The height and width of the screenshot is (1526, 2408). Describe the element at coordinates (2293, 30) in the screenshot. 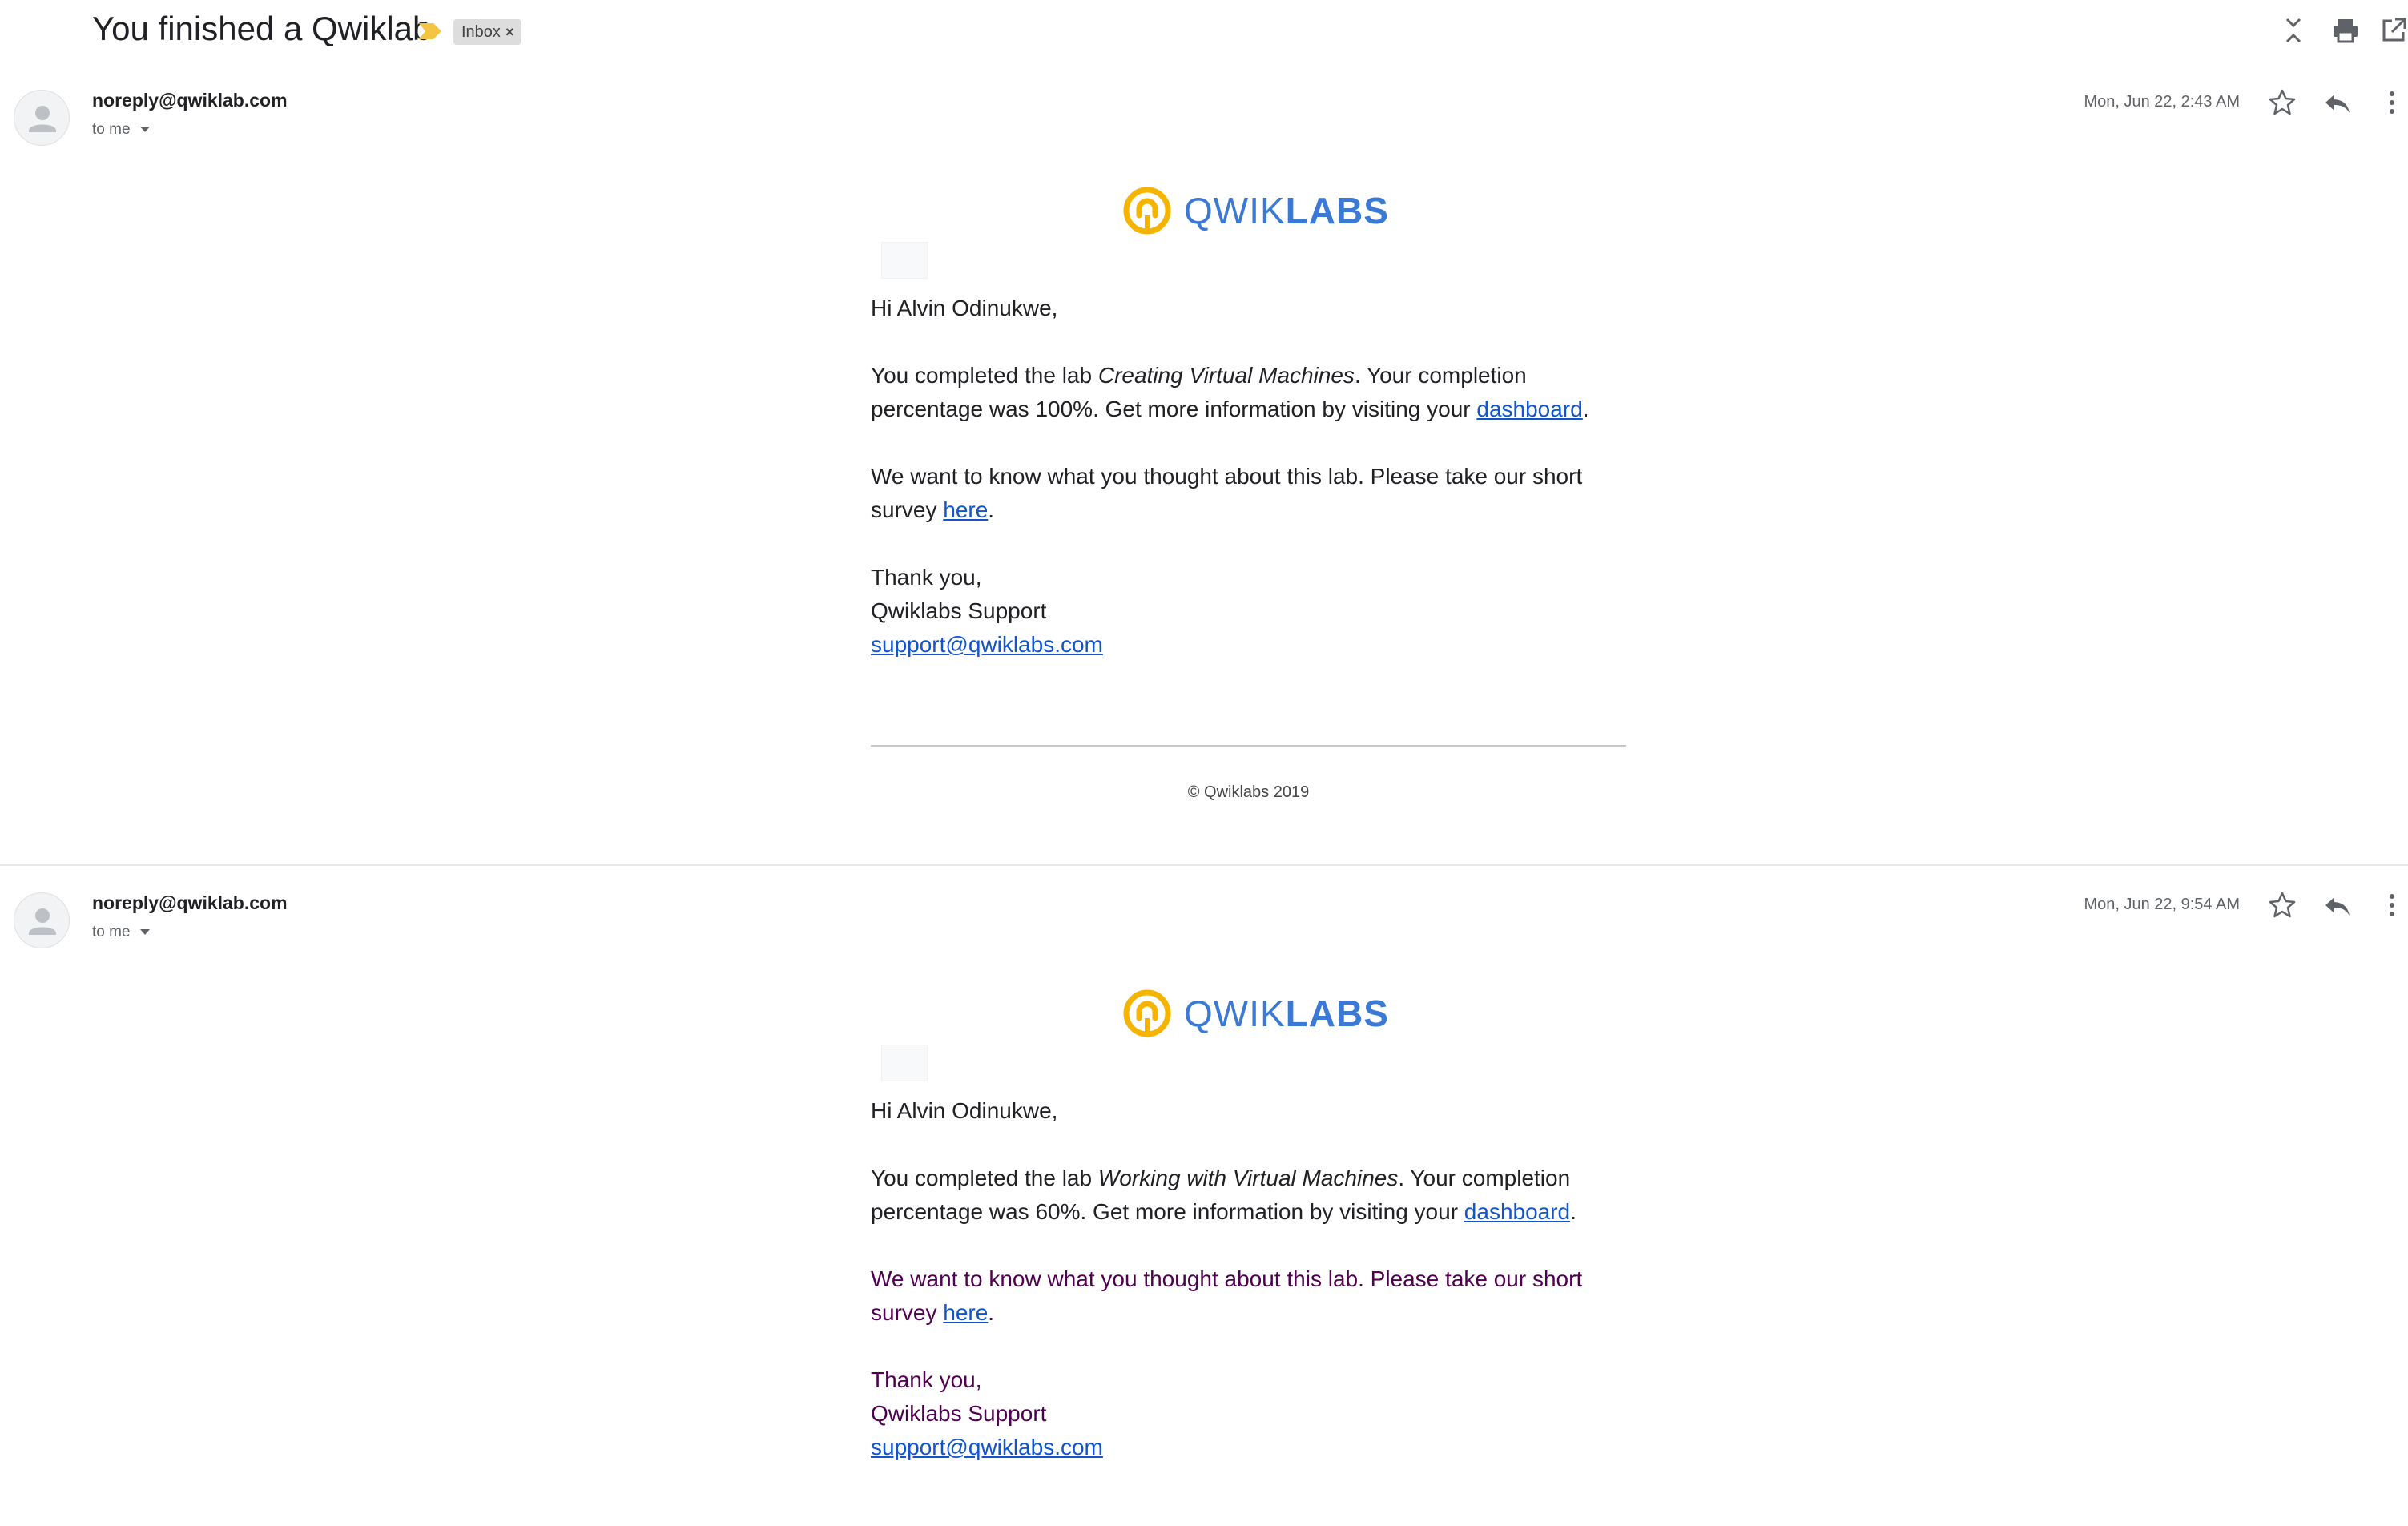

I see `collapse-all-icon` at that location.